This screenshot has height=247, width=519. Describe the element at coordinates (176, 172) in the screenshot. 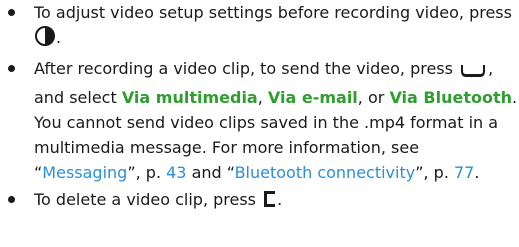

I see `messaging-page-link: 43` at that location.